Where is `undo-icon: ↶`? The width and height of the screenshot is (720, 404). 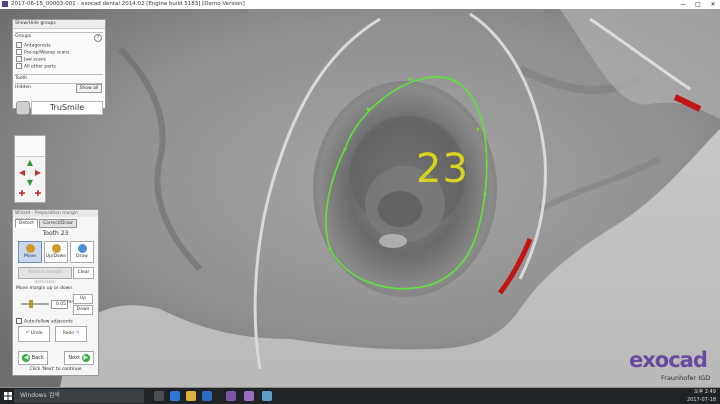 undo-icon: ↶ is located at coordinates (27, 333).